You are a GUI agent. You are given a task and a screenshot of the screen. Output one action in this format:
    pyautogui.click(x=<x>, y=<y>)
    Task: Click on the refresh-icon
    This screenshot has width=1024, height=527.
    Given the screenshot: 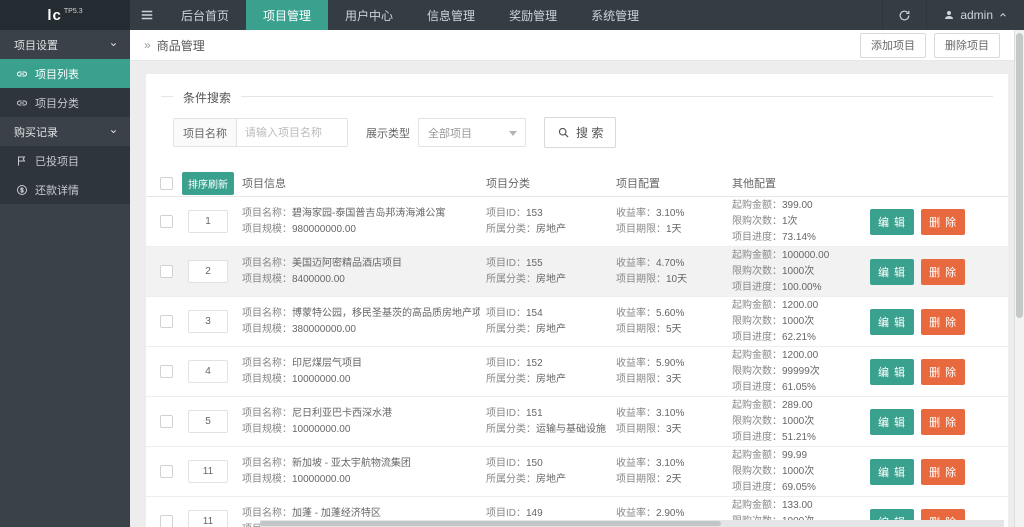 What is the action you would take?
    pyautogui.click(x=904, y=15)
    